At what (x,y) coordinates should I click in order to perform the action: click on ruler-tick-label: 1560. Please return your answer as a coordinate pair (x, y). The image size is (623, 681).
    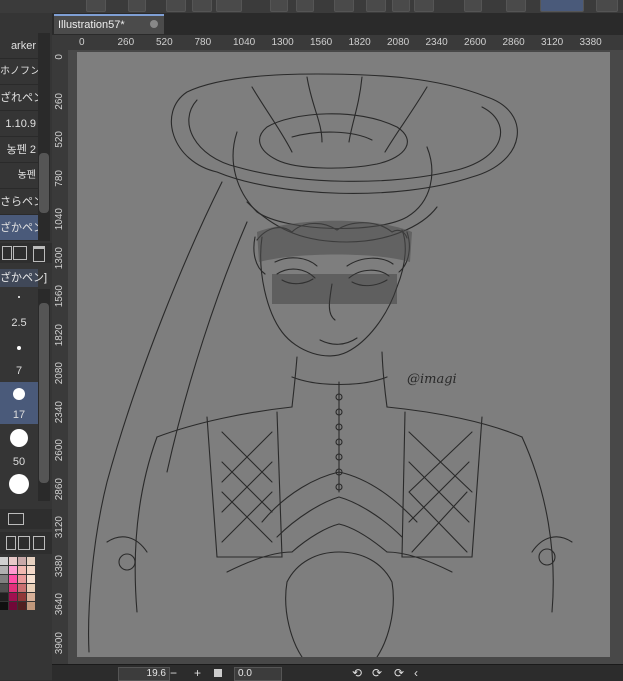
    Looking at the image, I should click on (59, 296).